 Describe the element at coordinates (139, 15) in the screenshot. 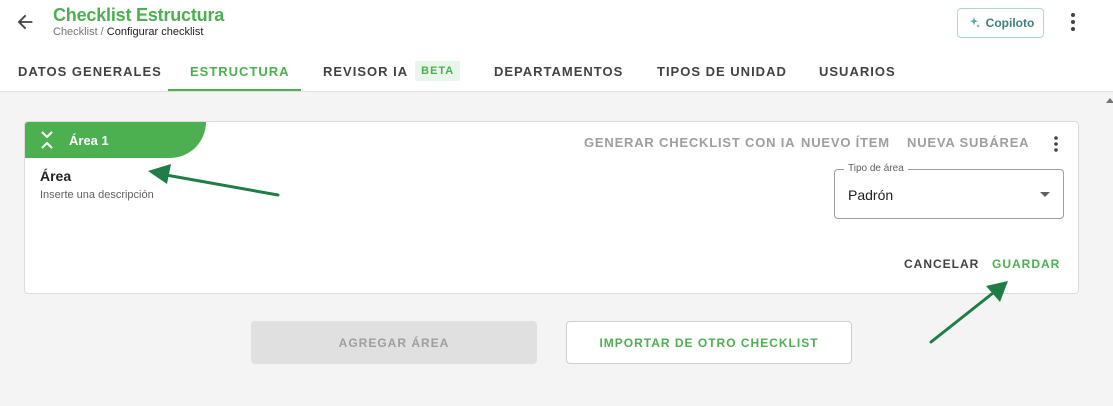

I see `page-title: Checklist Estructura` at that location.